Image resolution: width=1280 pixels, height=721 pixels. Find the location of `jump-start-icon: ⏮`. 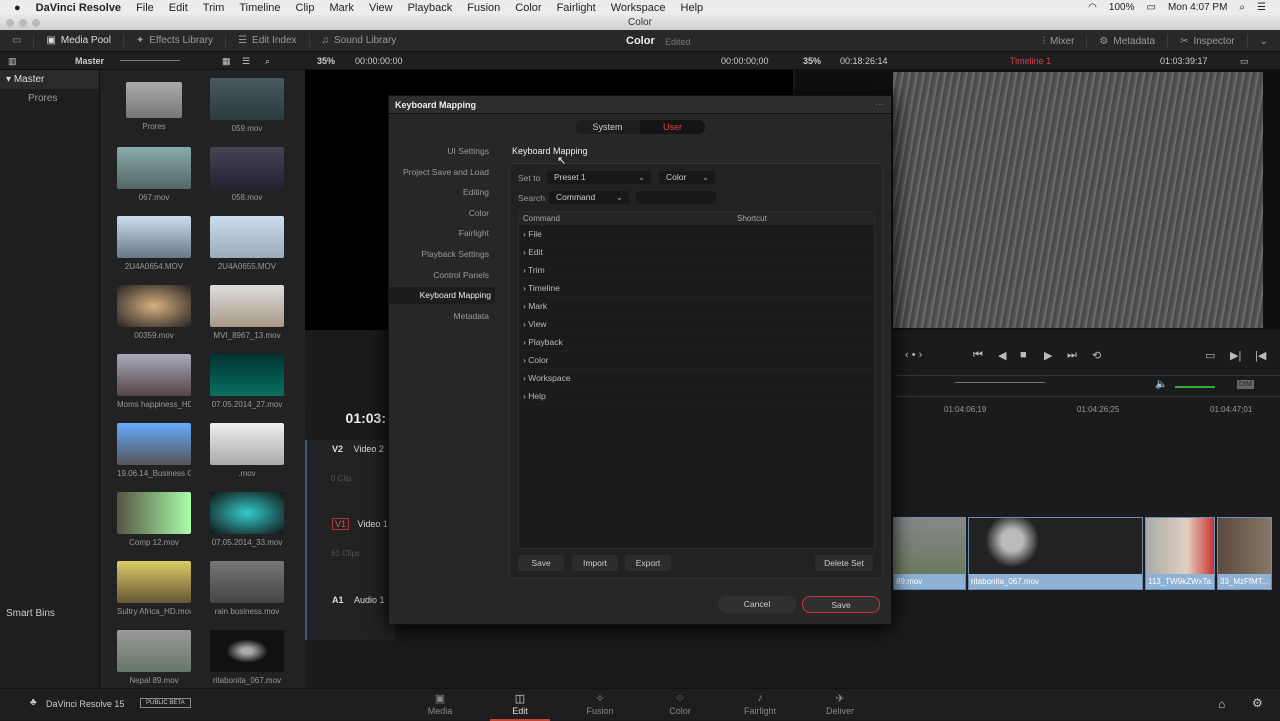

jump-start-icon: ⏮ is located at coordinates (978, 355).